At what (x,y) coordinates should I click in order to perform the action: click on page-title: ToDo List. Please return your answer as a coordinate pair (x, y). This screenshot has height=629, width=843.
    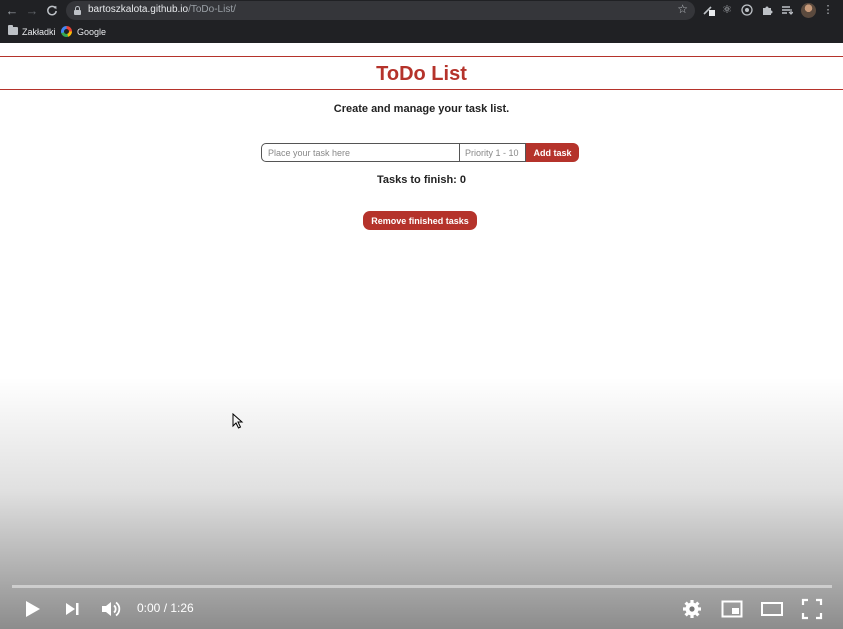
    Looking at the image, I should click on (421, 74).